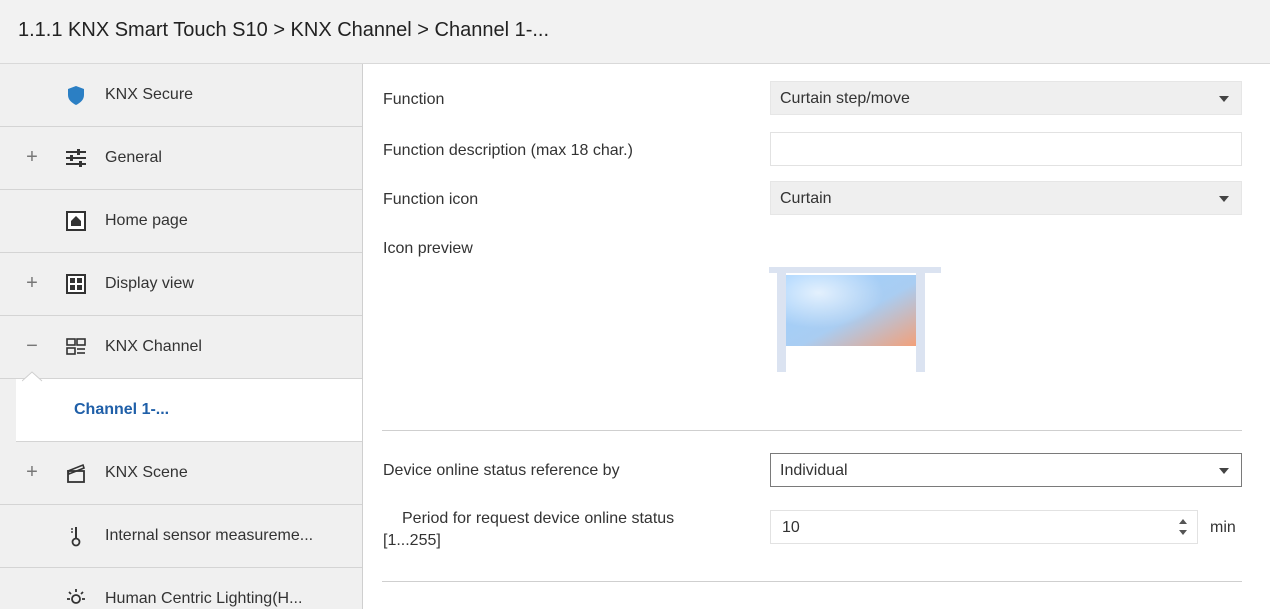  Describe the element at coordinates (508, 150) in the screenshot. I see `function-description-label: Function description (max 18 char.)` at that location.